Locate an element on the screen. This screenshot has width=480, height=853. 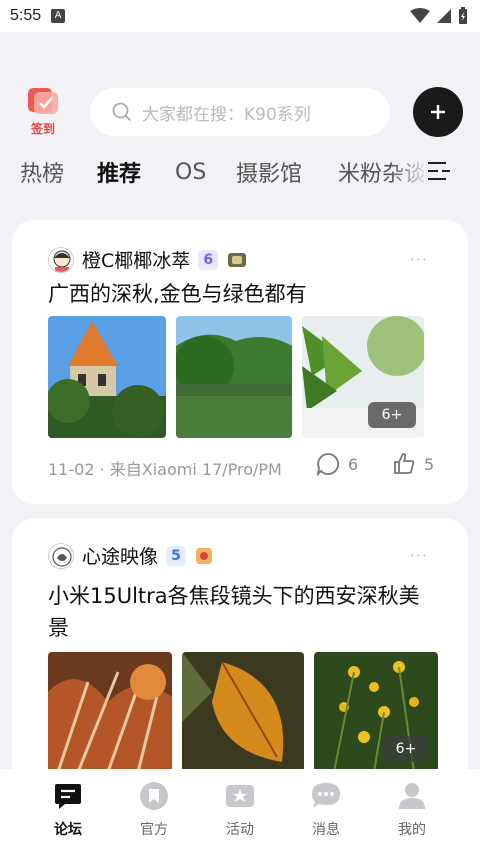
nav-messages: 消息 is located at coordinates (326, 810).